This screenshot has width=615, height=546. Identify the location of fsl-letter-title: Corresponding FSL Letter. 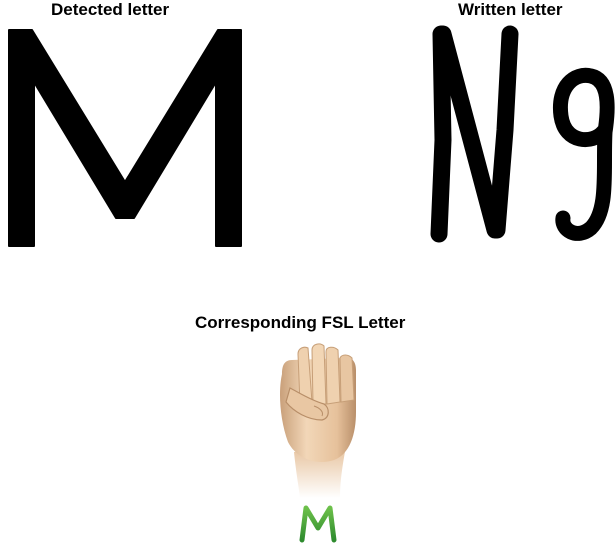
(300, 322).